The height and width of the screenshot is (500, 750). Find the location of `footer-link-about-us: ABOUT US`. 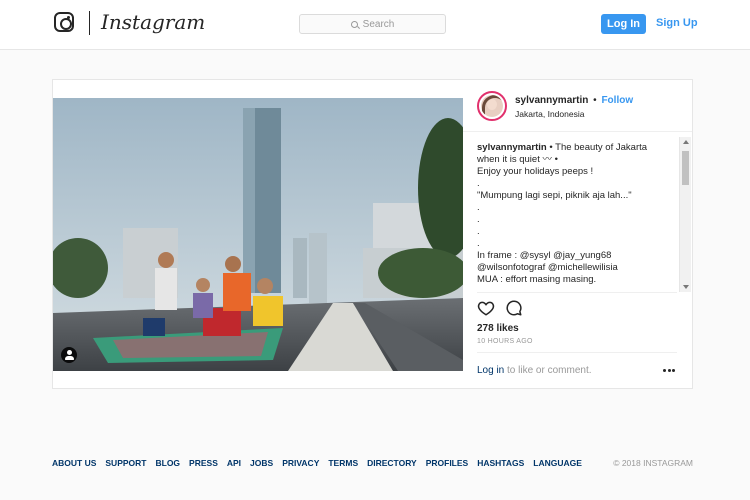

footer-link-about-us: ABOUT US is located at coordinates (74, 463).